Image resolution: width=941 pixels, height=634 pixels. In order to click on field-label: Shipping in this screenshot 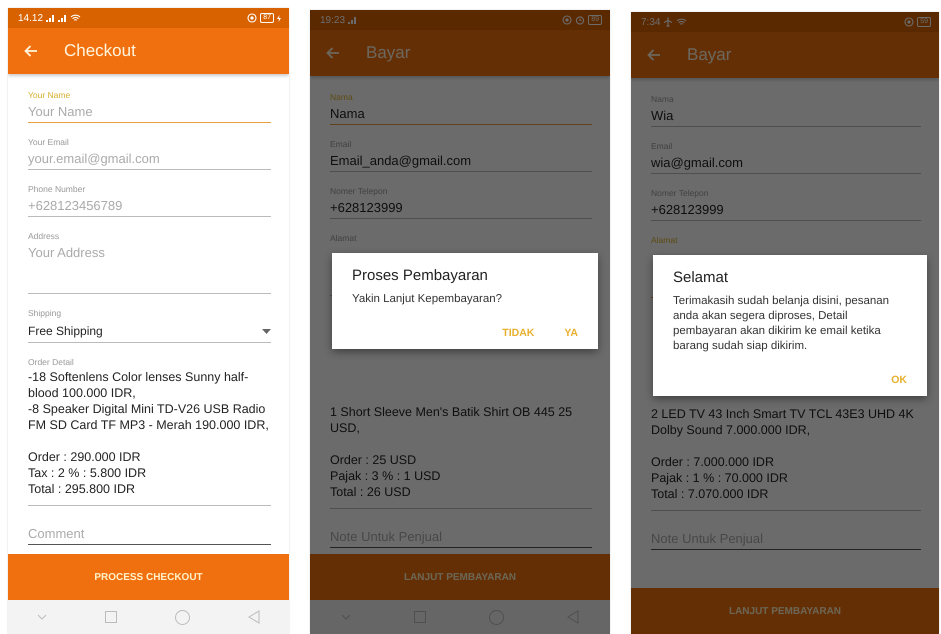, I will do `click(45, 313)`.